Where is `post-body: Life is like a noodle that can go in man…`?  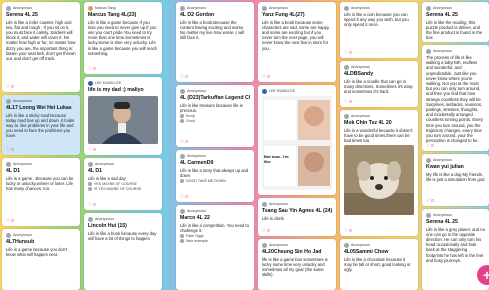 post-body: Life is like a noodle that can go in man… is located at coordinates (378, 86).